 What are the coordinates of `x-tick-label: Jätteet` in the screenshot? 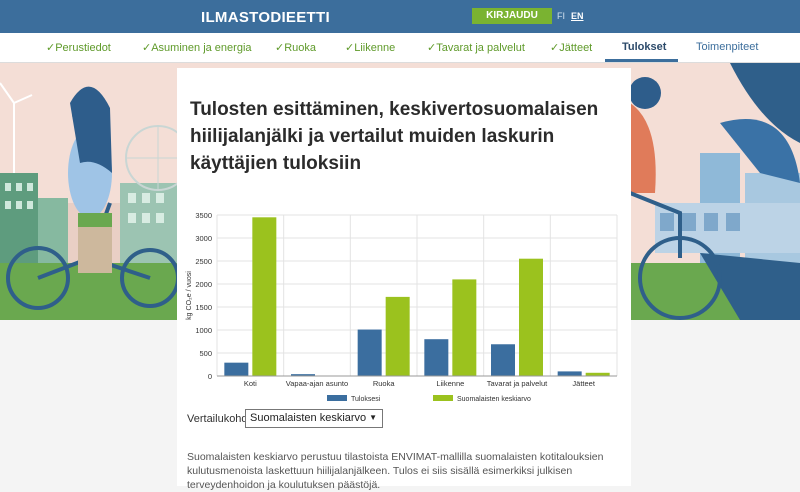 It's located at (583, 383).